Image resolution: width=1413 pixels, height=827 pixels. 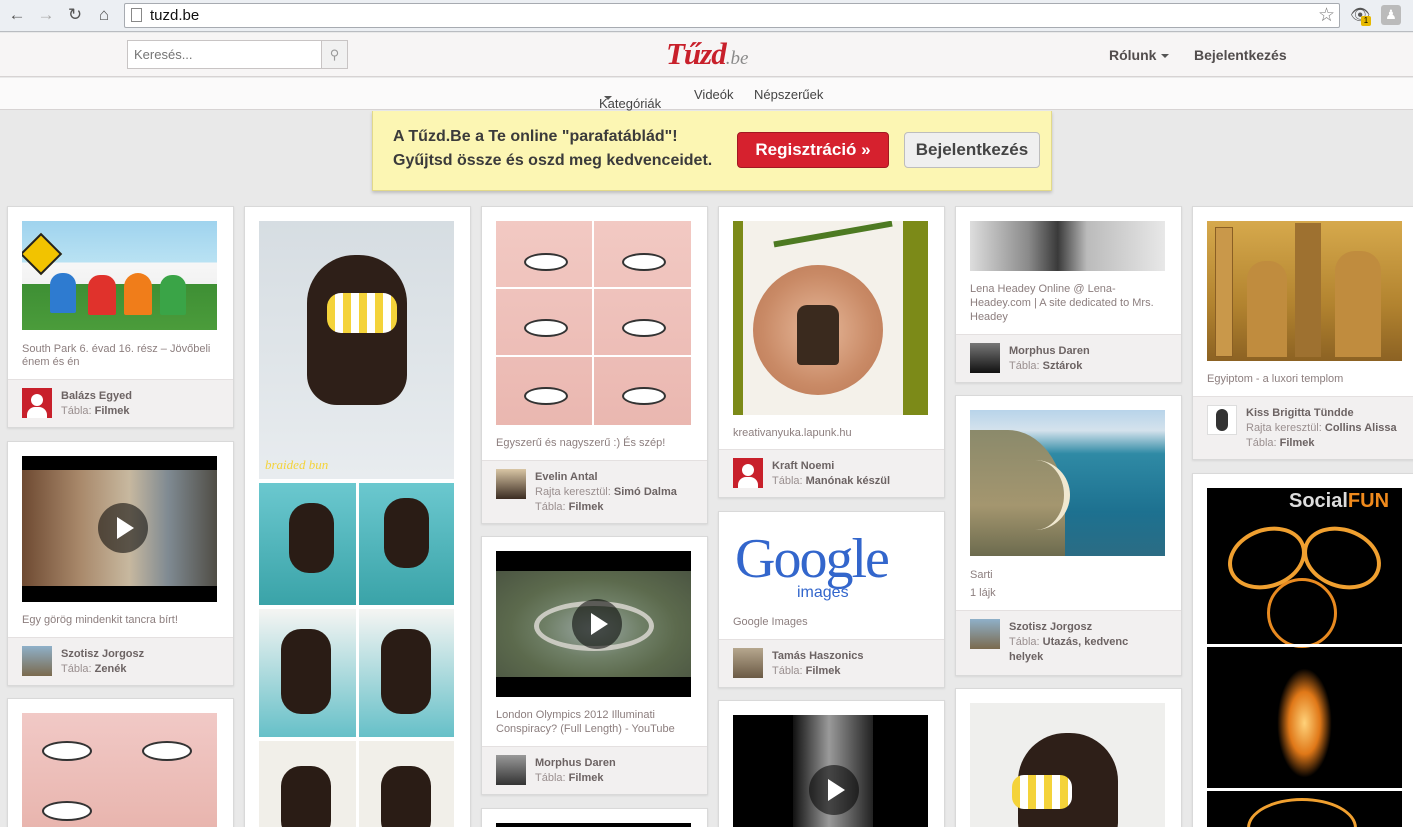 I want to click on pin-description: Egyszerű és nagyszerű :) És szép!, so click(x=581, y=443).